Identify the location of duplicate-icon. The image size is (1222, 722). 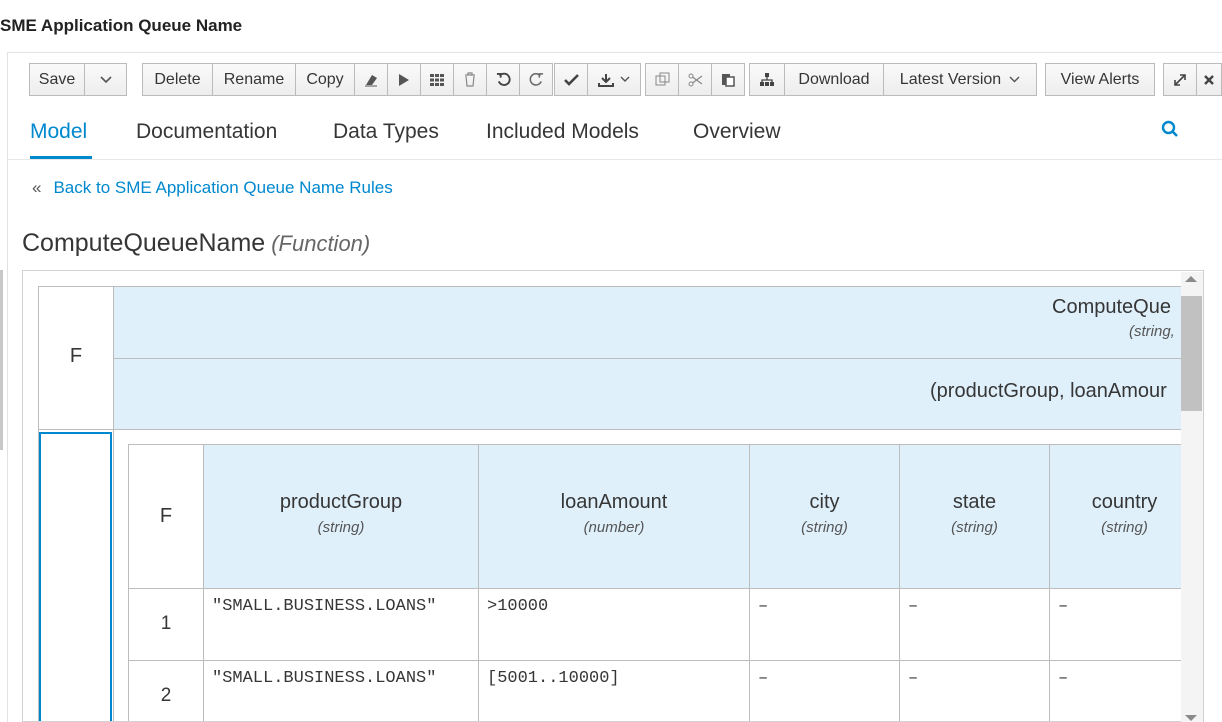
(662, 79).